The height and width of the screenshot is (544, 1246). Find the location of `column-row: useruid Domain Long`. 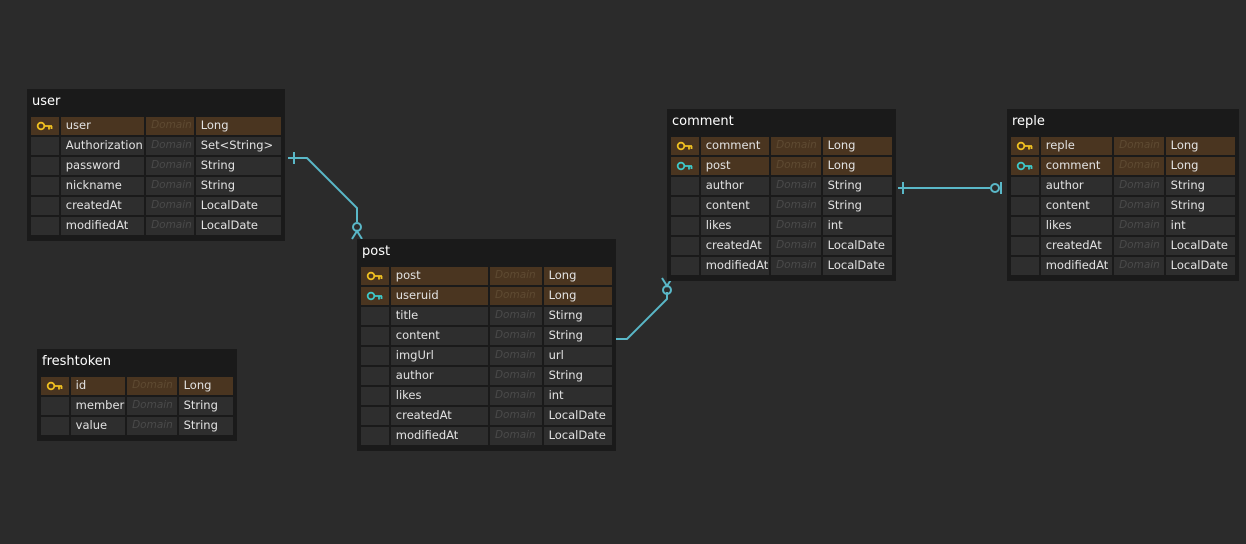

column-row: useruid Domain Long is located at coordinates (487, 296).